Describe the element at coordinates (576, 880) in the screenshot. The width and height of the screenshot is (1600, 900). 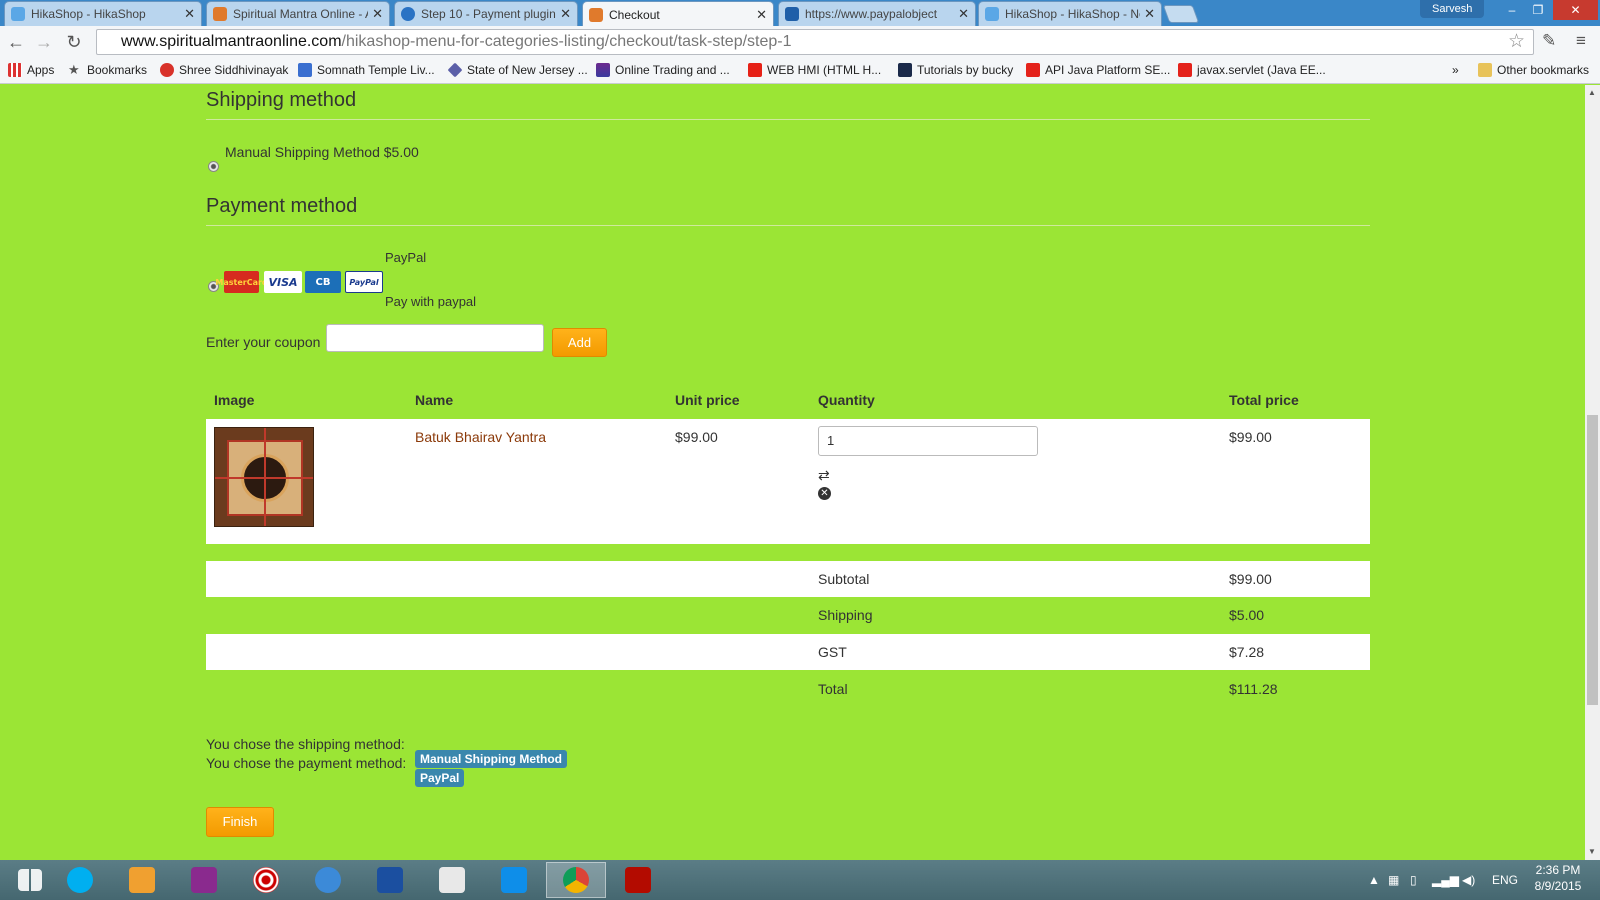
I see `taskbar-chrome` at that location.